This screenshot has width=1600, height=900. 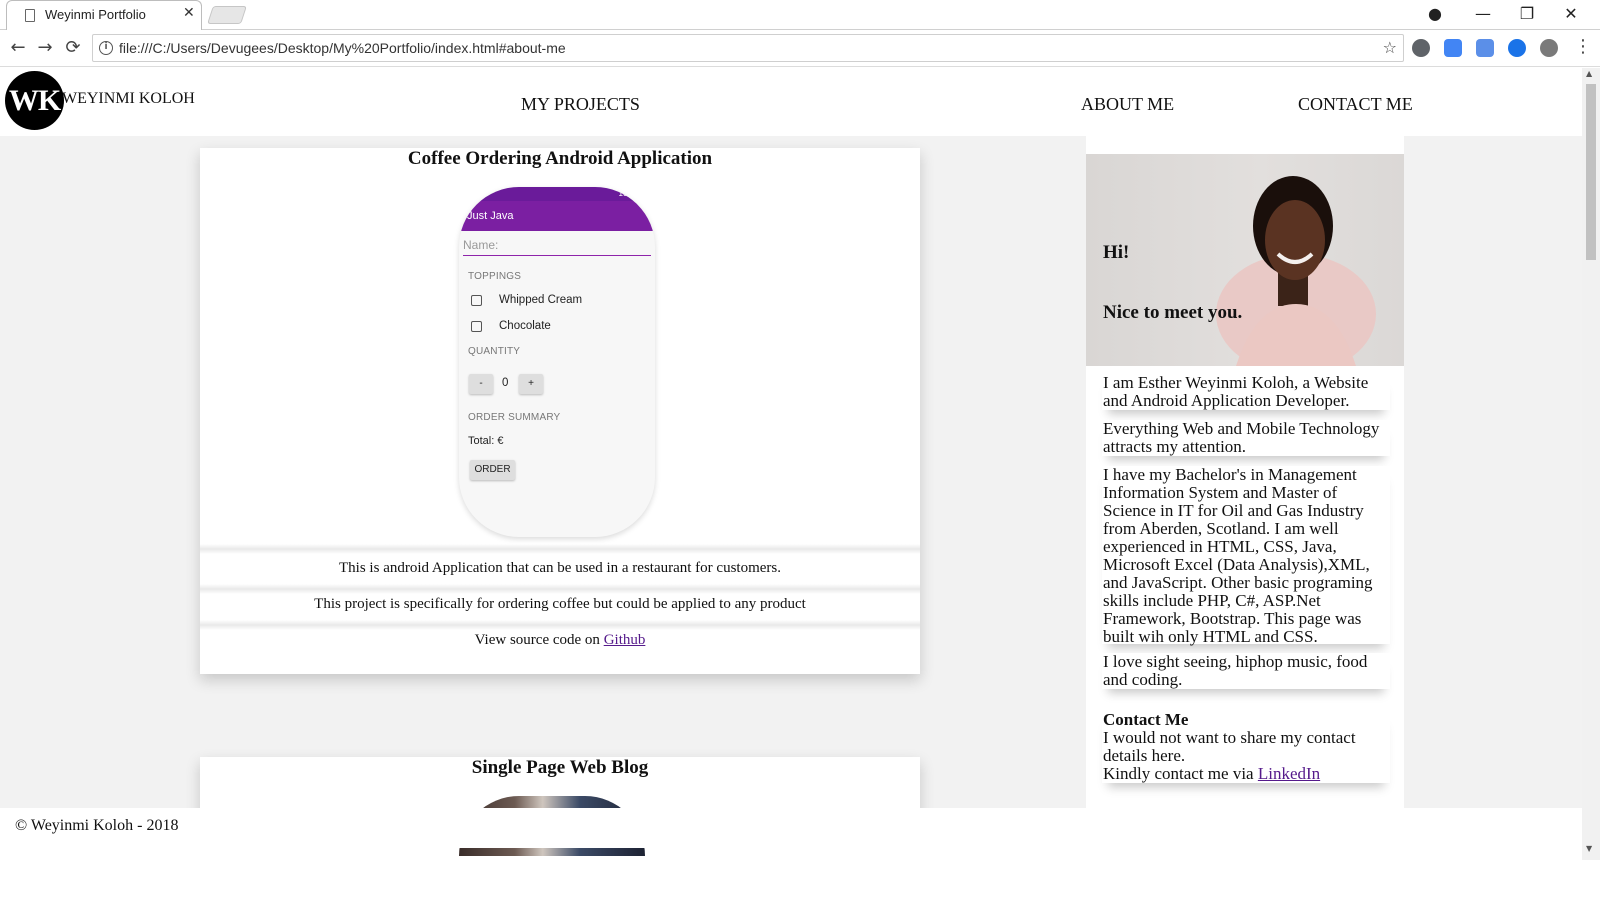 What do you see at coordinates (1591, 172) in the screenshot?
I see `scroll-thumb` at bounding box center [1591, 172].